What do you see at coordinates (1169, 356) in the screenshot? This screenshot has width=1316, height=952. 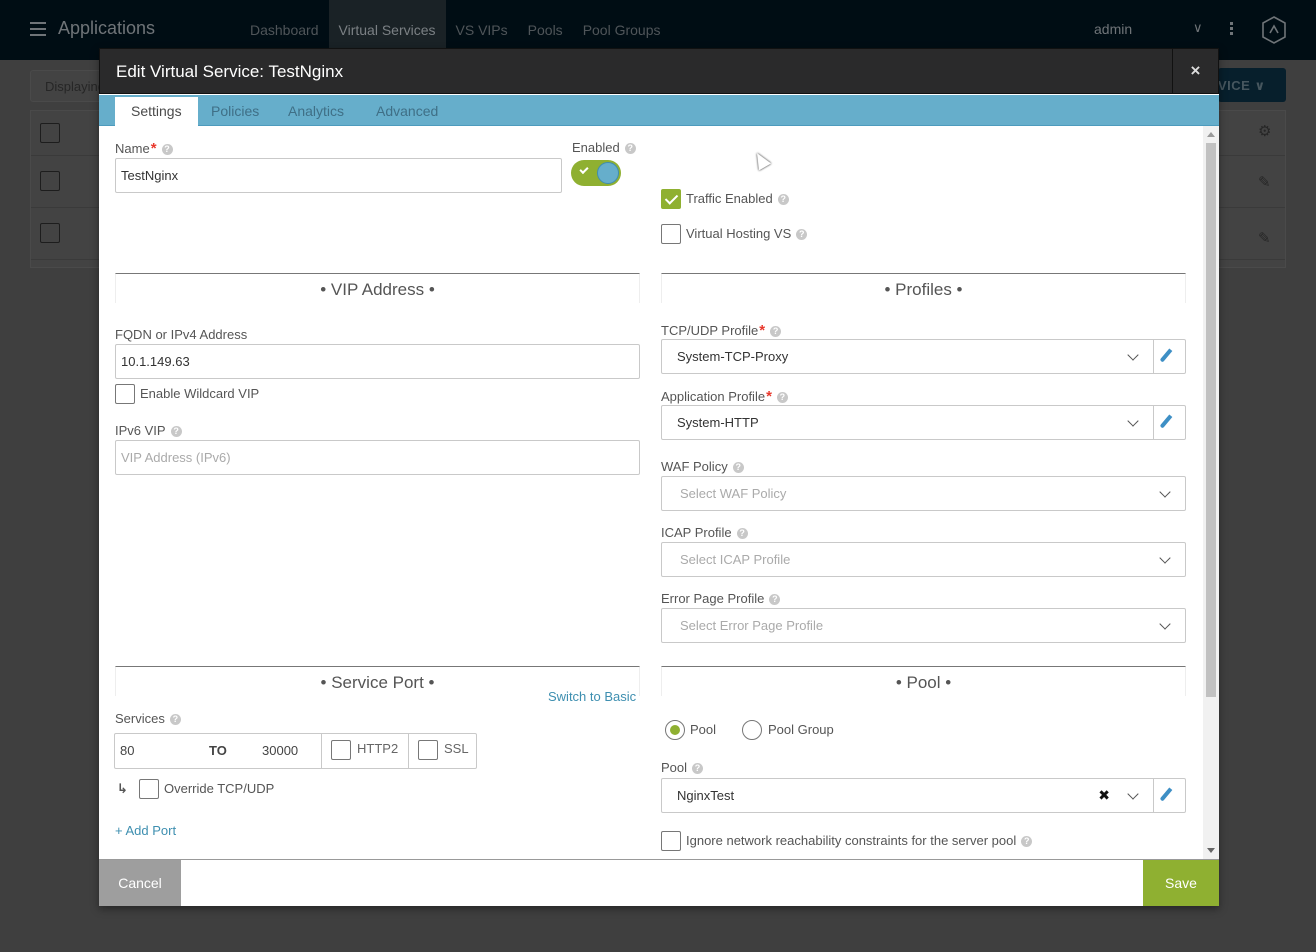 I see `edit-tcp-profile-button` at bounding box center [1169, 356].